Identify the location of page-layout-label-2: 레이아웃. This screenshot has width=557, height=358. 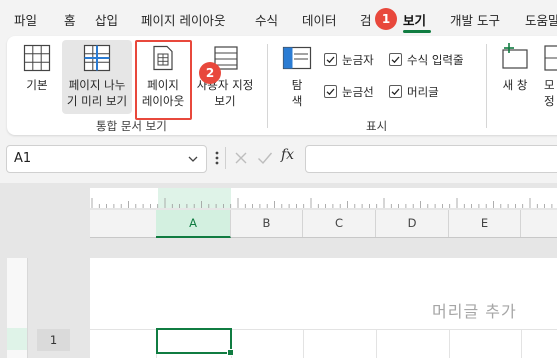
(163, 101).